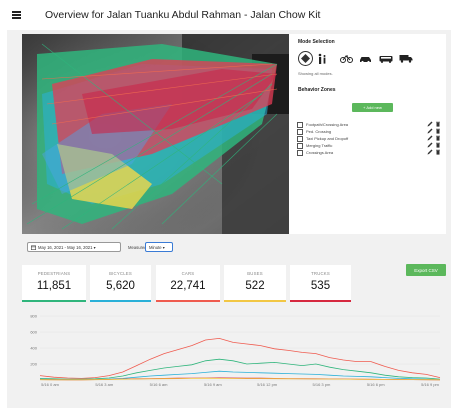 The width and height of the screenshot is (451, 408). I want to click on behavior-zones-heading: Behavior Zones, so click(317, 90).